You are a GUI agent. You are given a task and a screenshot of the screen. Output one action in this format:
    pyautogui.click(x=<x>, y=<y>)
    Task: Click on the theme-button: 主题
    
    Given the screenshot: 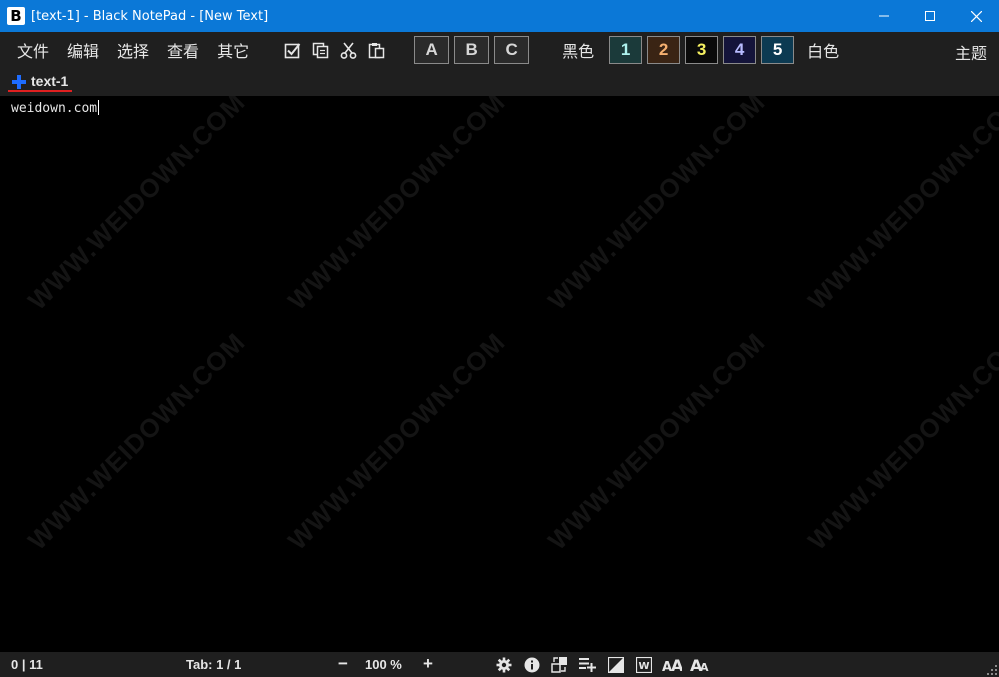 What is the action you would take?
    pyautogui.click(x=971, y=52)
    